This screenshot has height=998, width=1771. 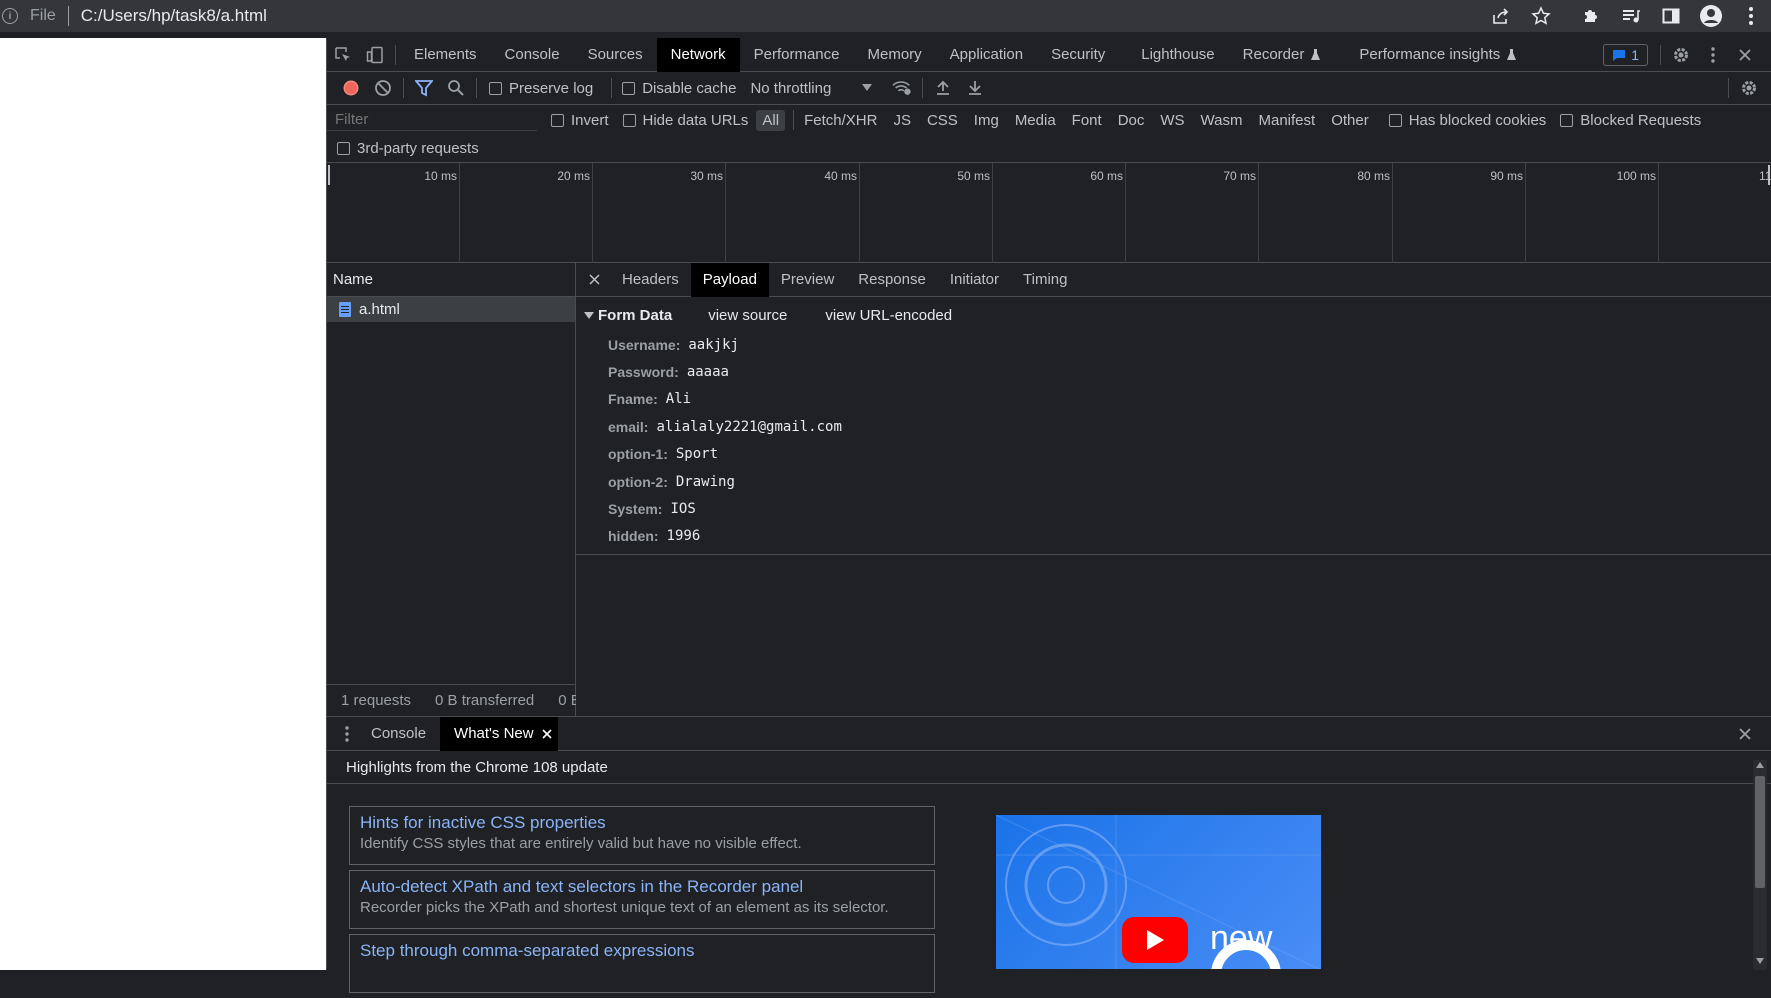 What do you see at coordinates (892, 280) in the screenshot?
I see `detail-tab-response: Response` at bounding box center [892, 280].